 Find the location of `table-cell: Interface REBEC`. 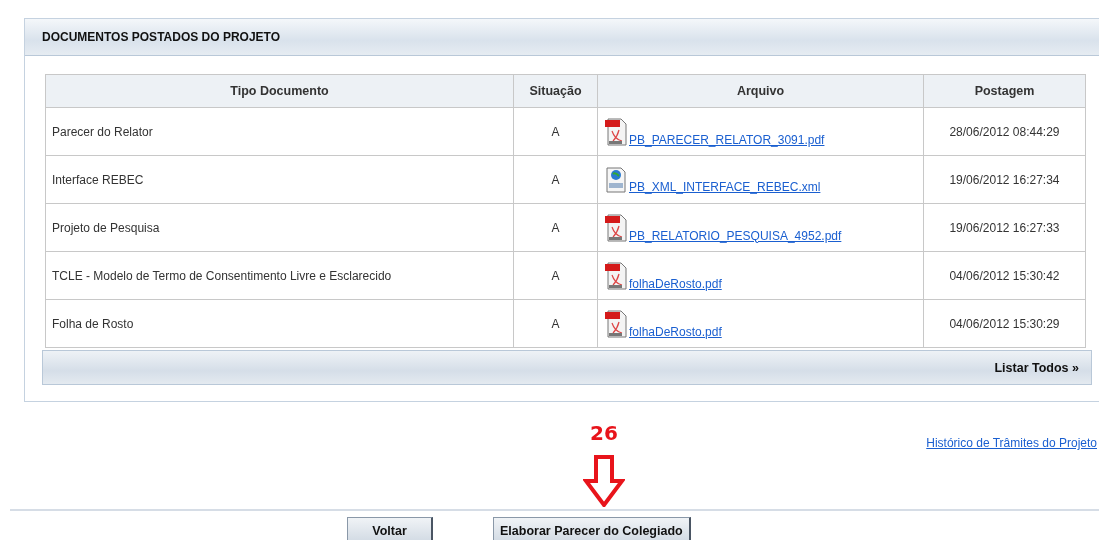

table-cell: Interface REBEC is located at coordinates (279, 179).